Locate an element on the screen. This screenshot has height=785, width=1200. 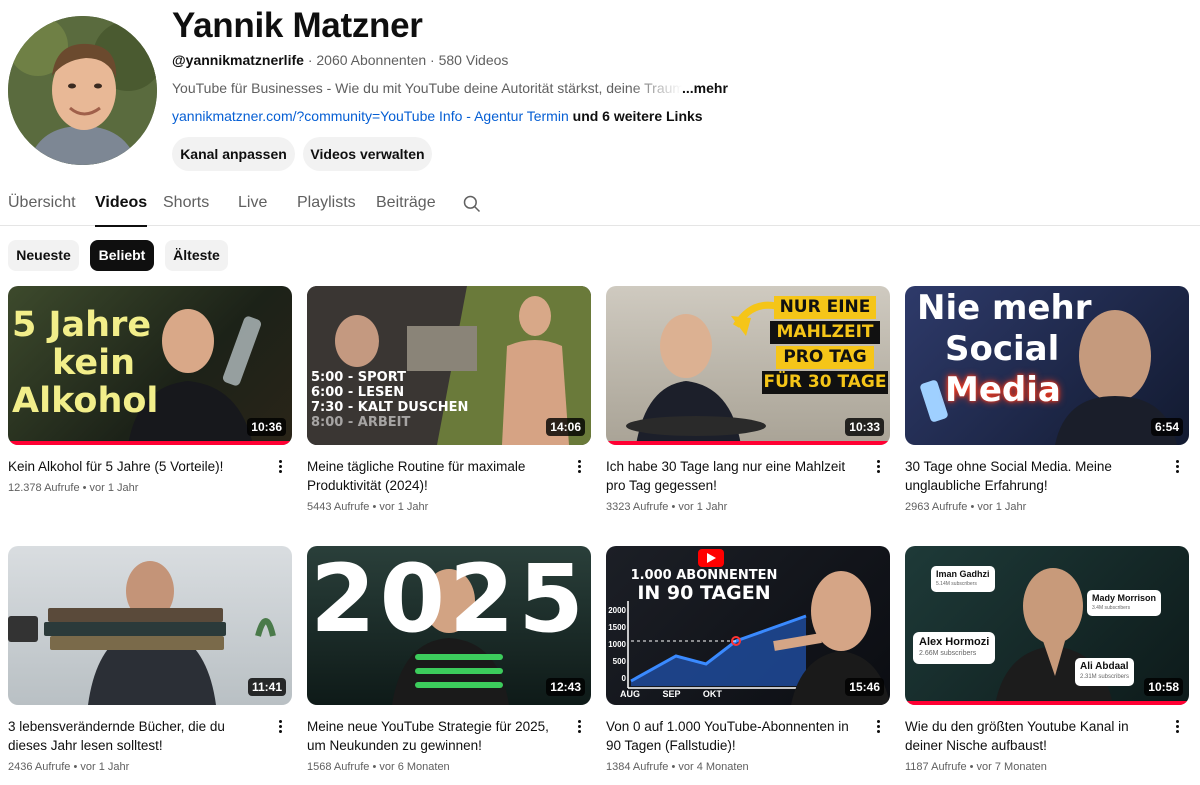
video-thumbnail: 11:41 is located at coordinates (150, 625).